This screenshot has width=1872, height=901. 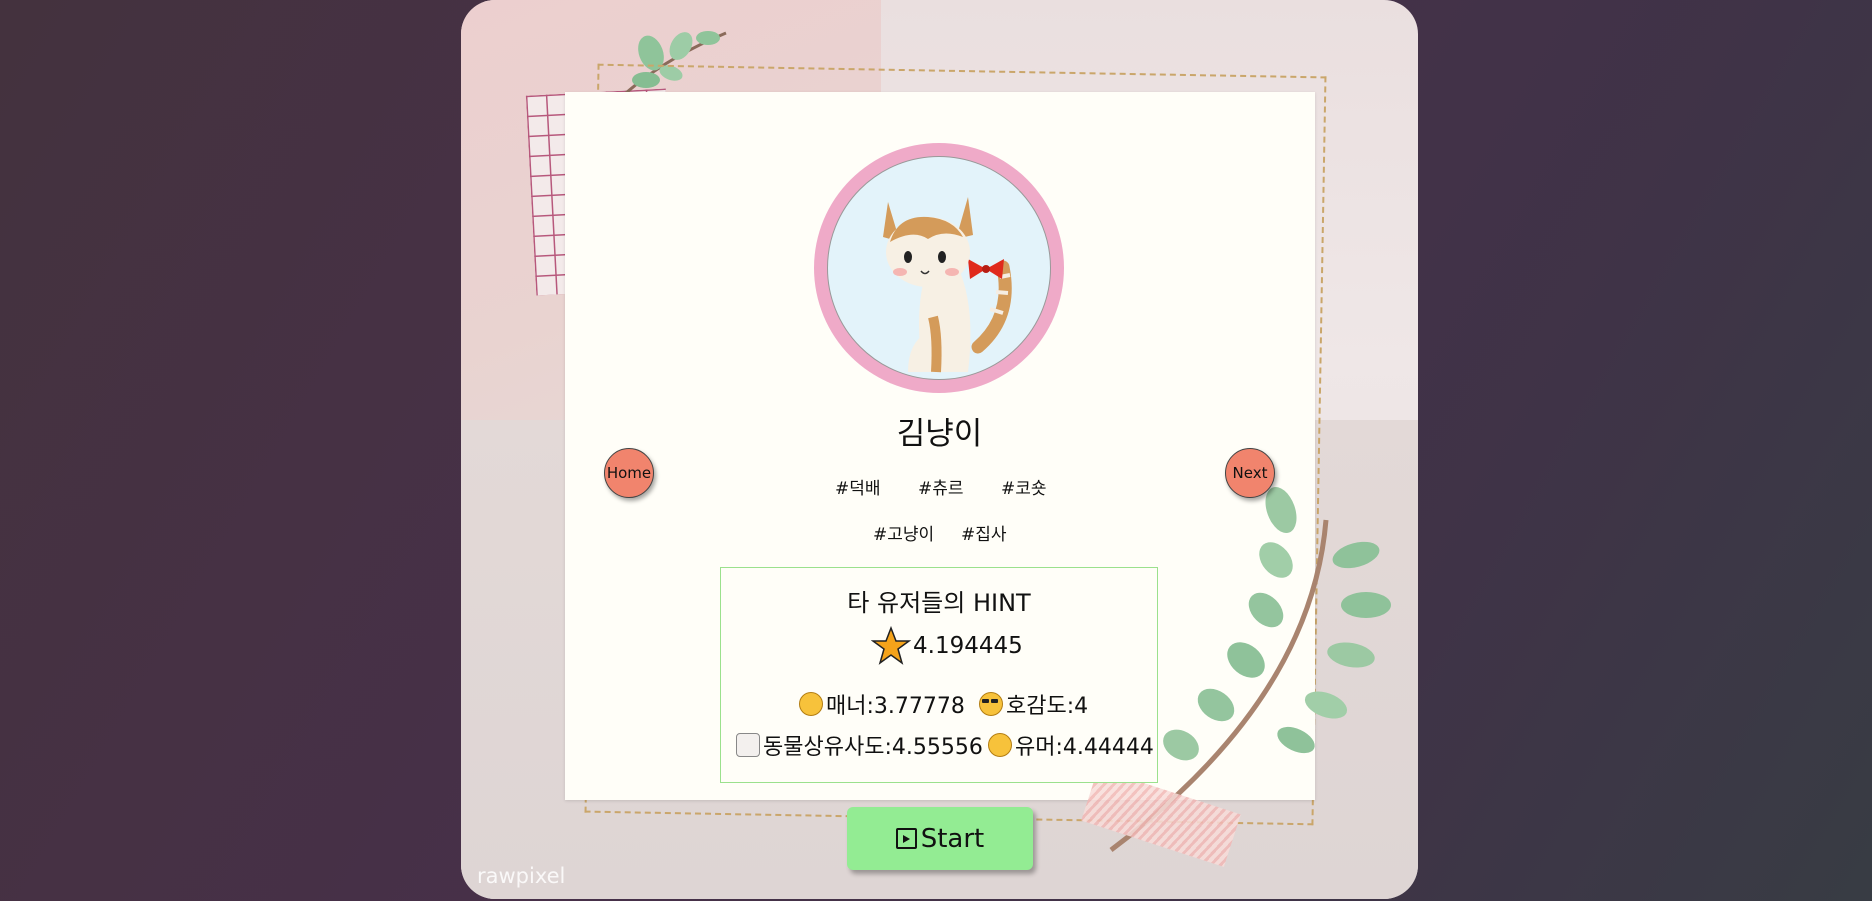 I want to click on stat-animal-similarity: 동물상유사도:4.55556, so click(x=859, y=745).